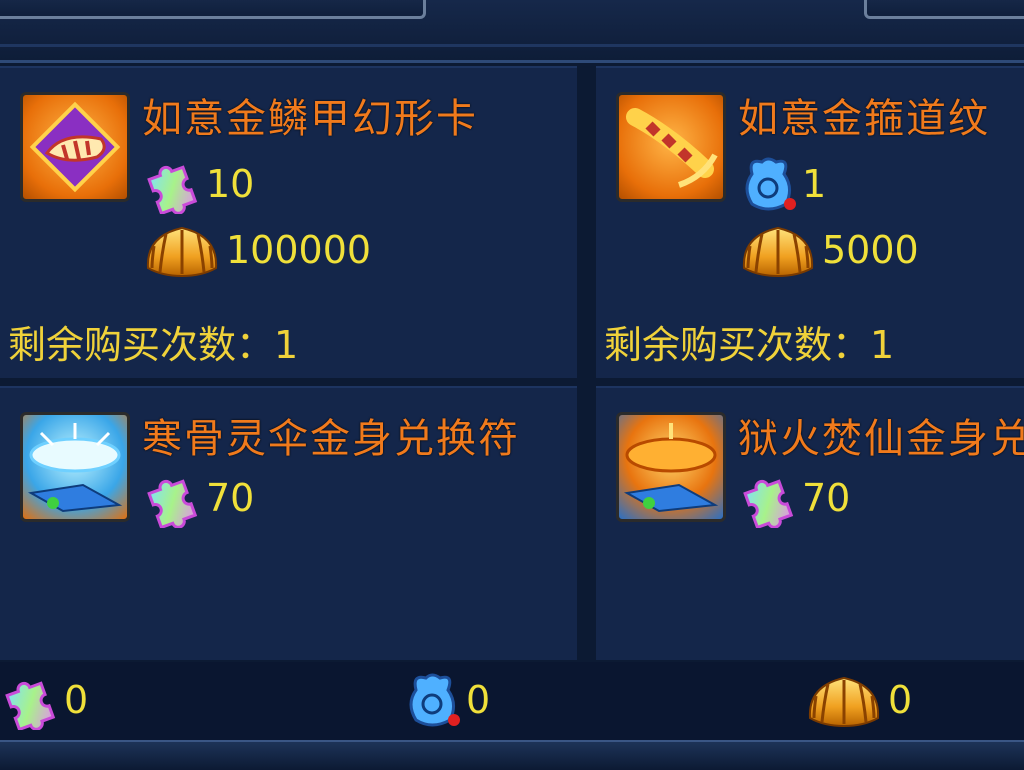  What do you see at coordinates (864, 119) in the screenshot?
I see `item-name: 如意金箍道纹` at bounding box center [864, 119].